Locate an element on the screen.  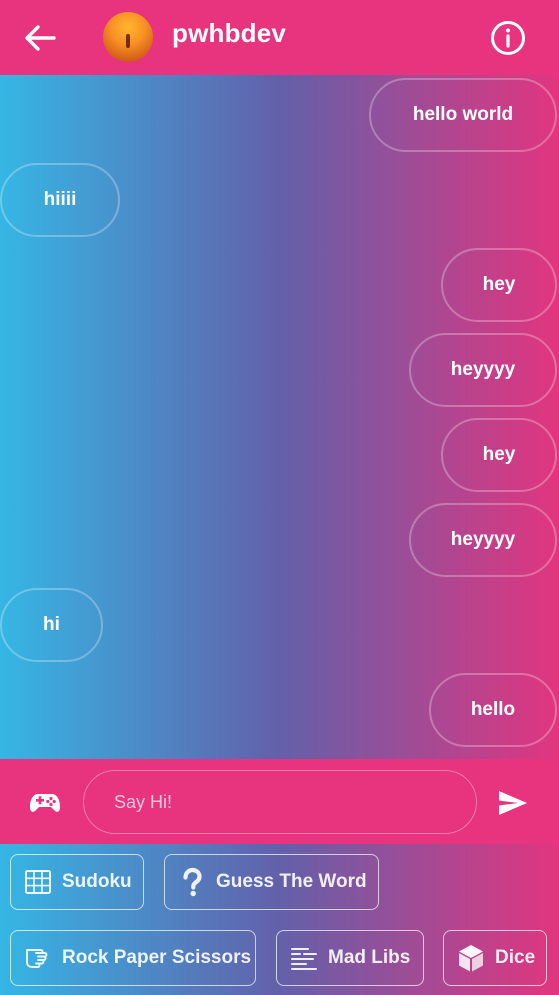
game-button-label: Guess The Word is located at coordinates (291, 881).